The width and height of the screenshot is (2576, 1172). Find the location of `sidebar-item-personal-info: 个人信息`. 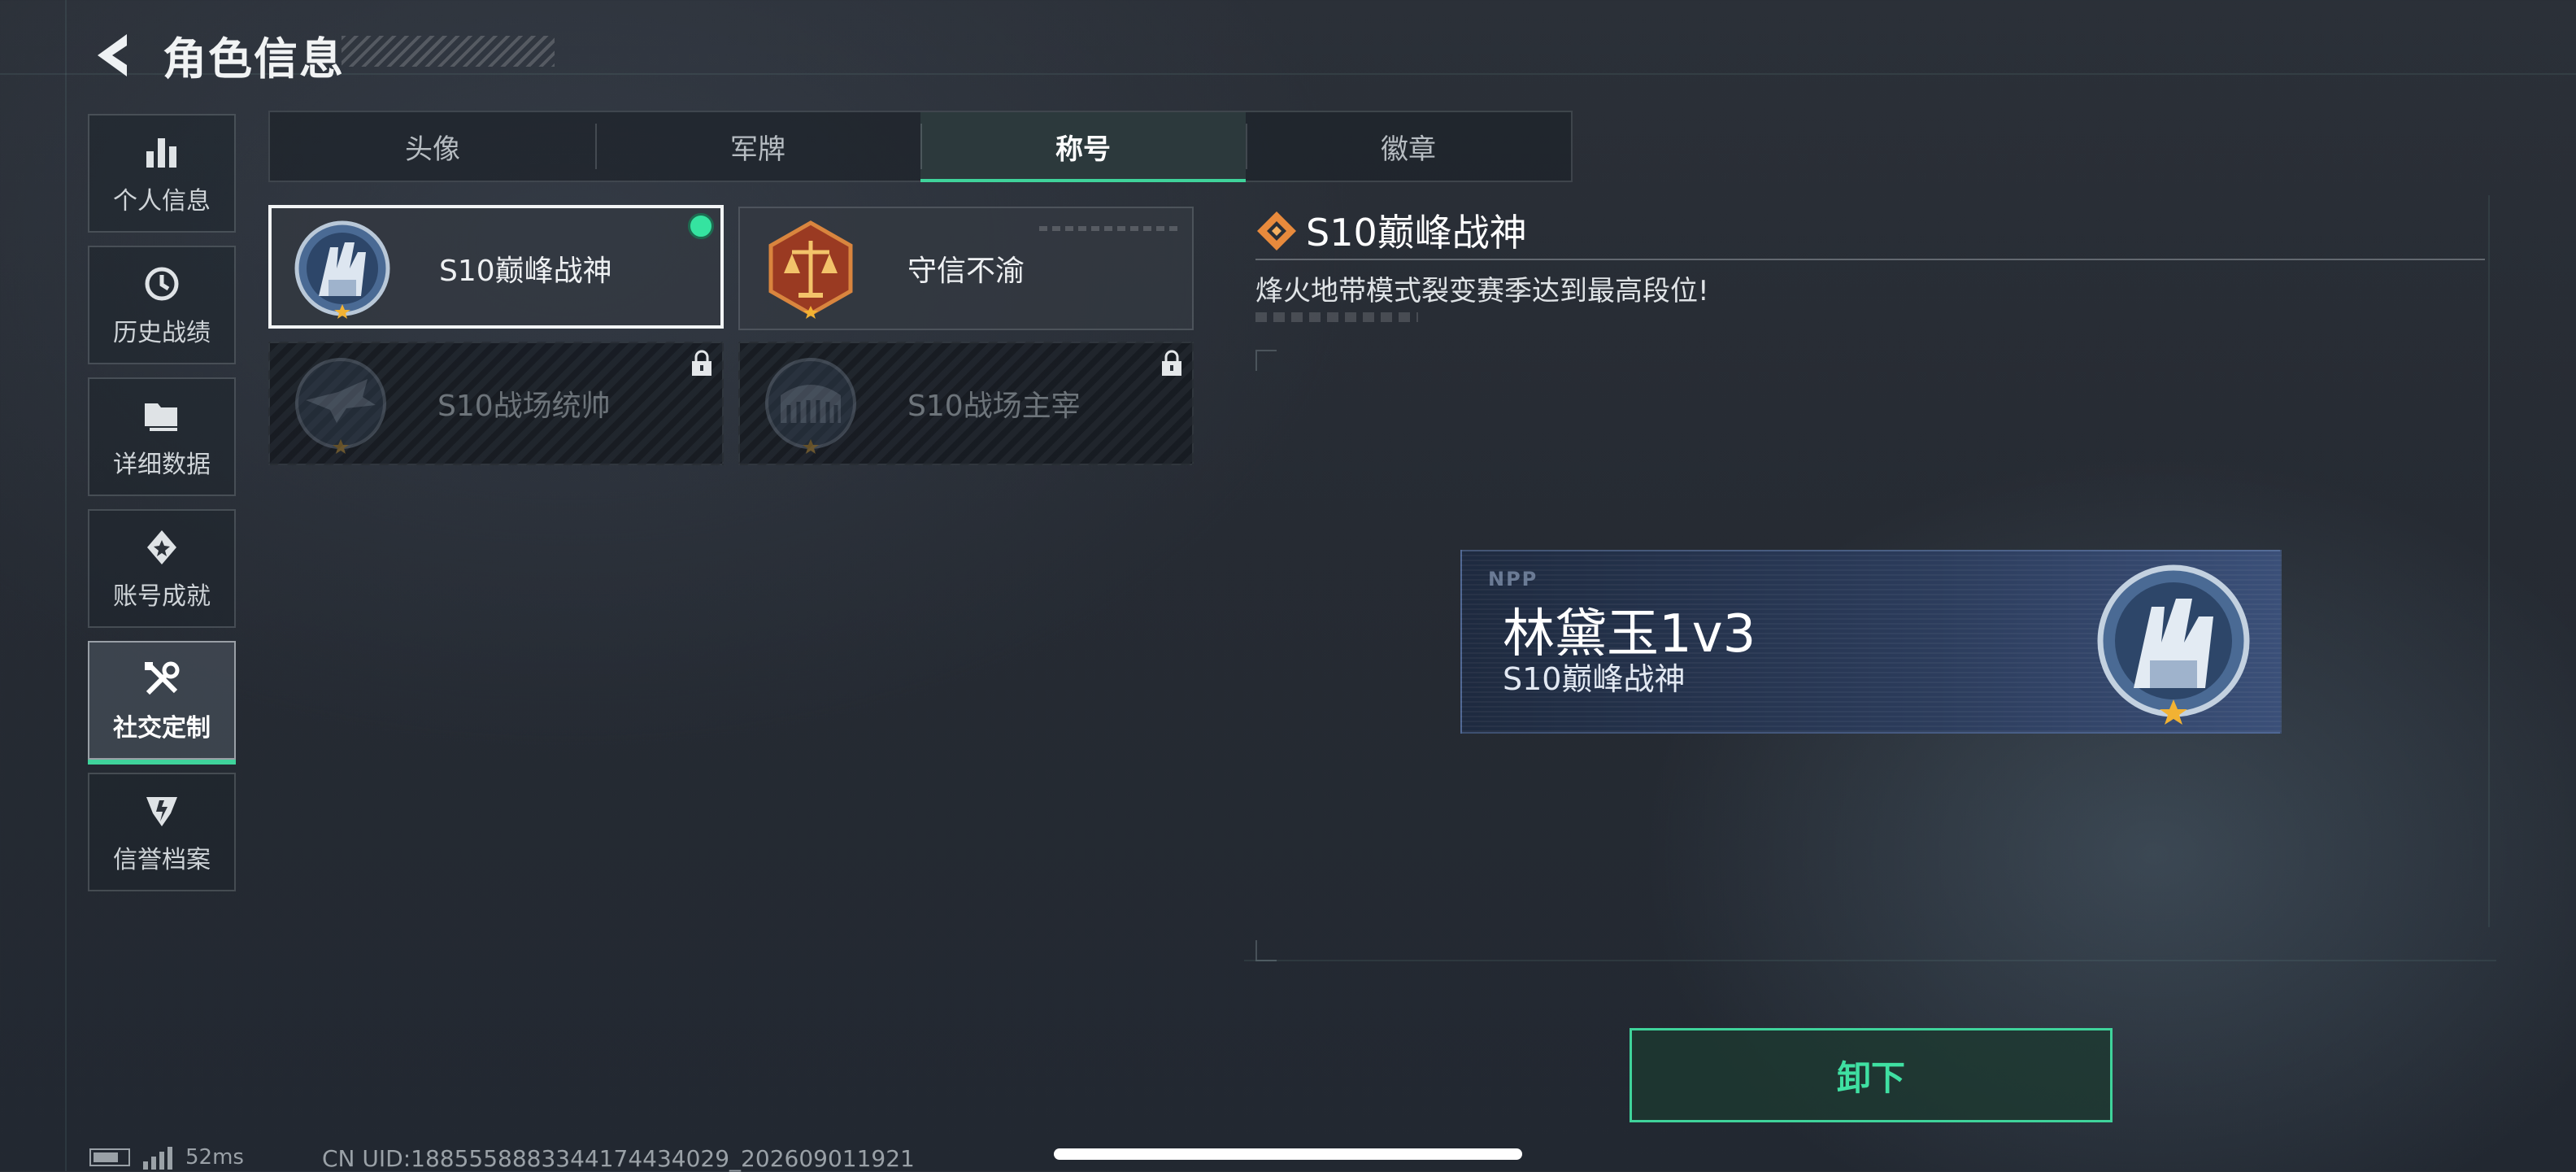

sidebar-item-personal-info: 个人信息 is located at coordinates (162, 173).